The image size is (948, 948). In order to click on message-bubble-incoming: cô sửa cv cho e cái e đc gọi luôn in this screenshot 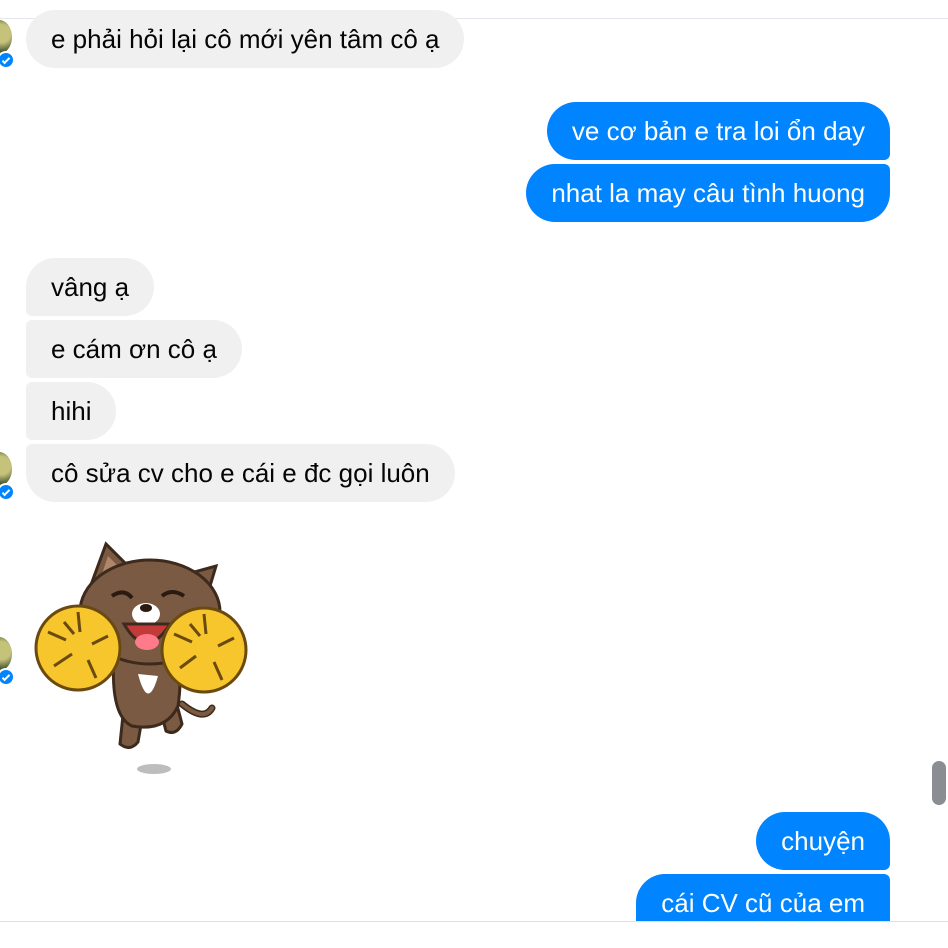, I will do `click(240, 473)`.